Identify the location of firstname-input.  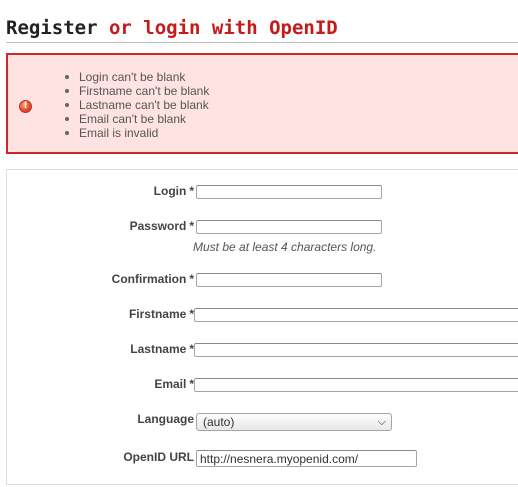
(356, 315).